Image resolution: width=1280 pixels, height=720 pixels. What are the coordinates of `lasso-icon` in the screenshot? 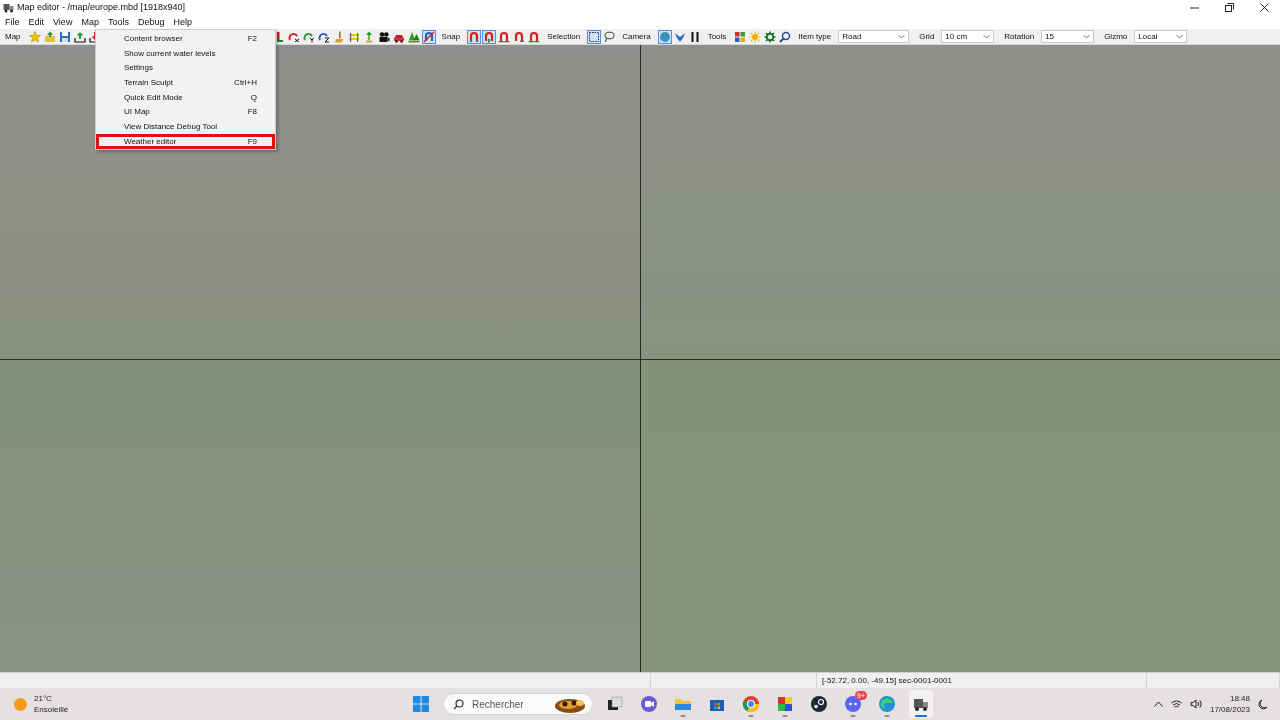 It's located at (609, 36).